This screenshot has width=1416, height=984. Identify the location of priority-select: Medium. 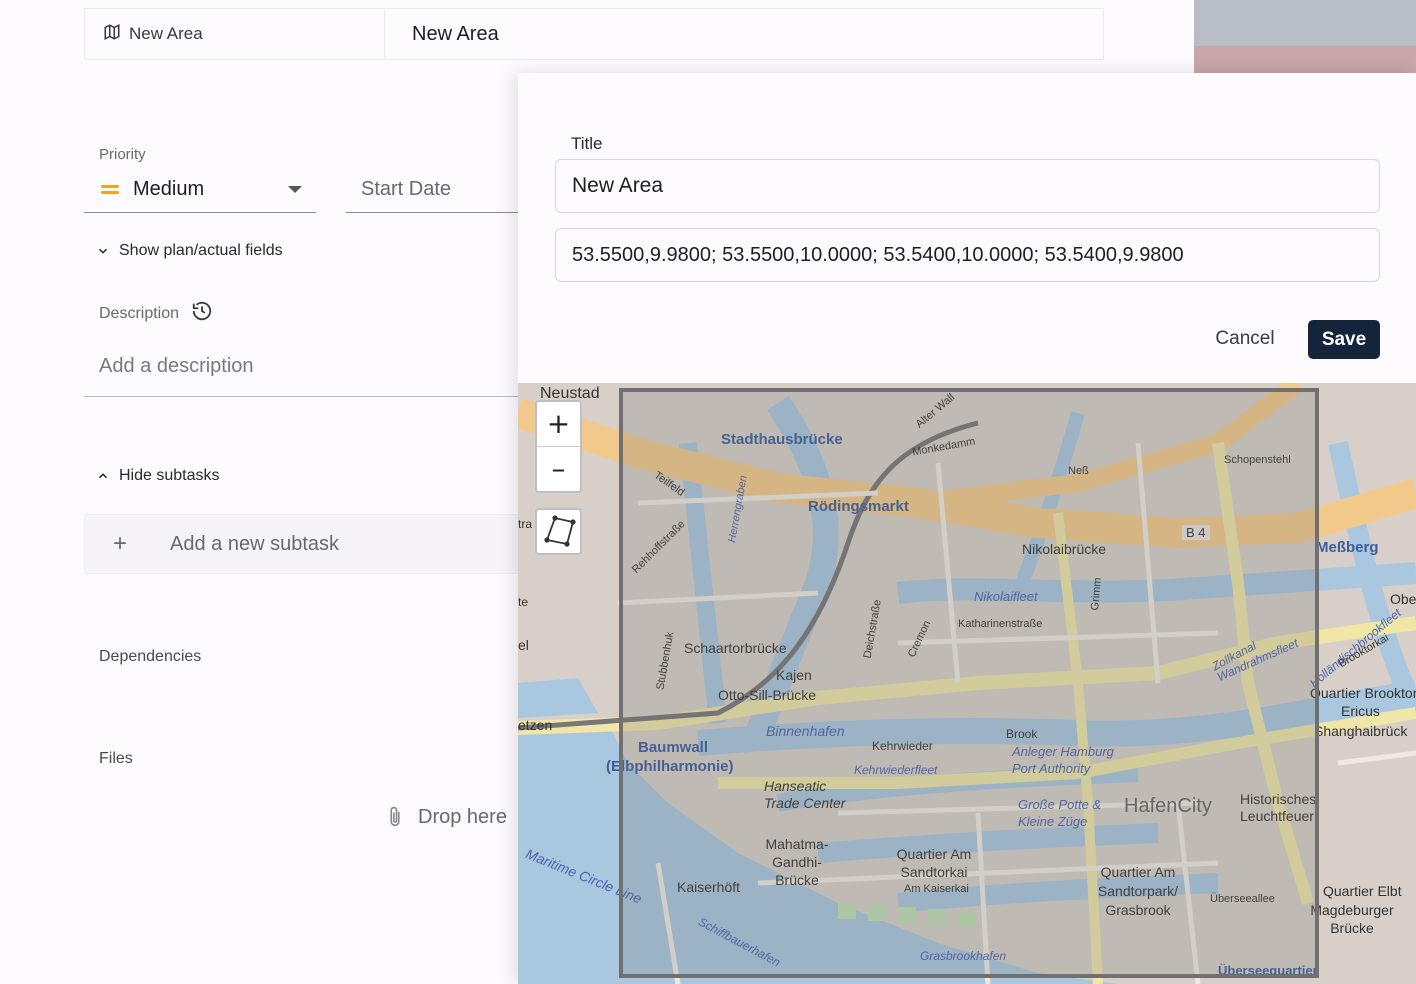
(200, 189).